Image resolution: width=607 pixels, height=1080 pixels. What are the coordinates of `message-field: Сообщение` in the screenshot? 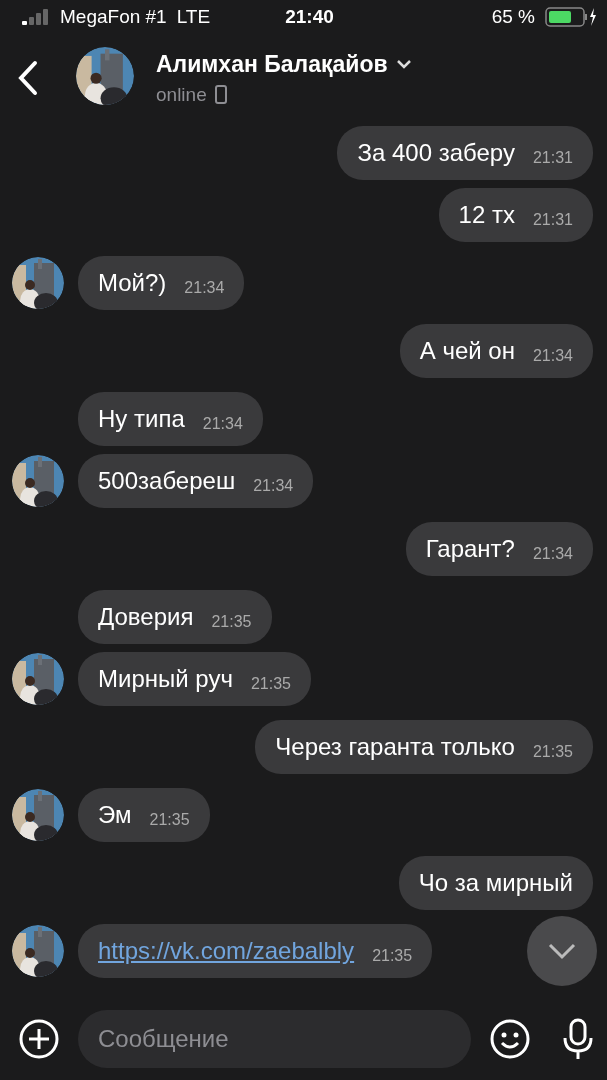 It's located at (274, 1039).